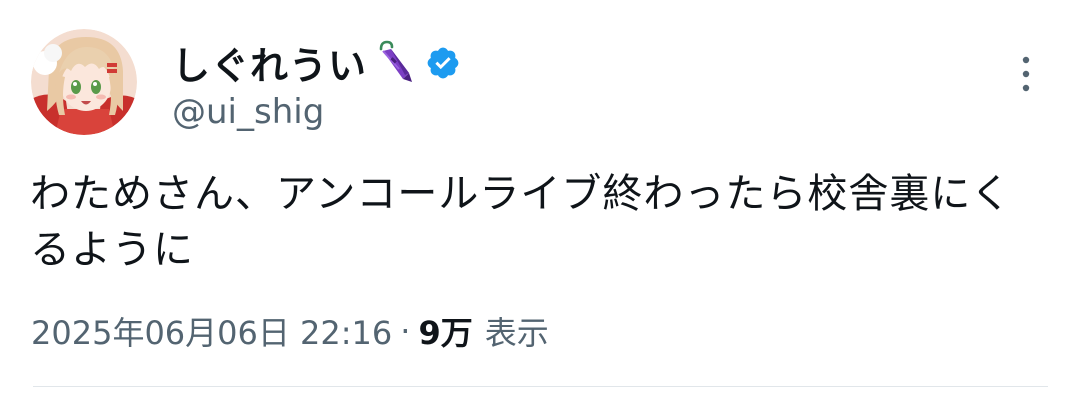  I want to click on avatar-image, so click(84, 82).